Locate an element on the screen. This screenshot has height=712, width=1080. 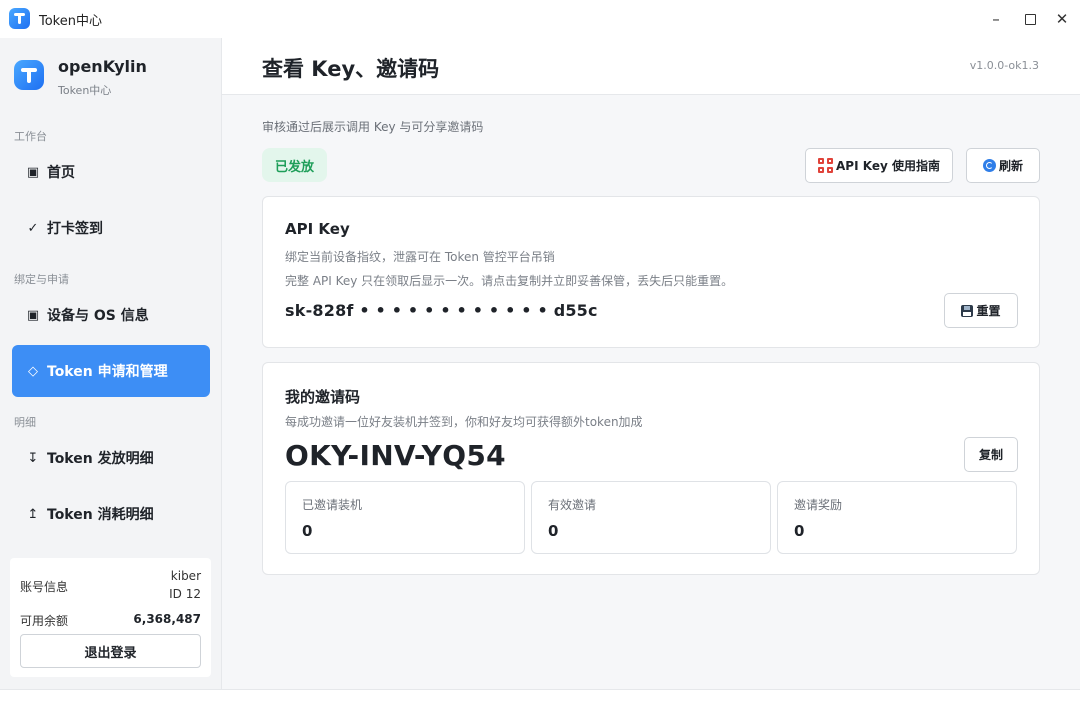
sidebar-item-token-issued: ↧ Token 发放明细 is located at coordinates (111, 458).